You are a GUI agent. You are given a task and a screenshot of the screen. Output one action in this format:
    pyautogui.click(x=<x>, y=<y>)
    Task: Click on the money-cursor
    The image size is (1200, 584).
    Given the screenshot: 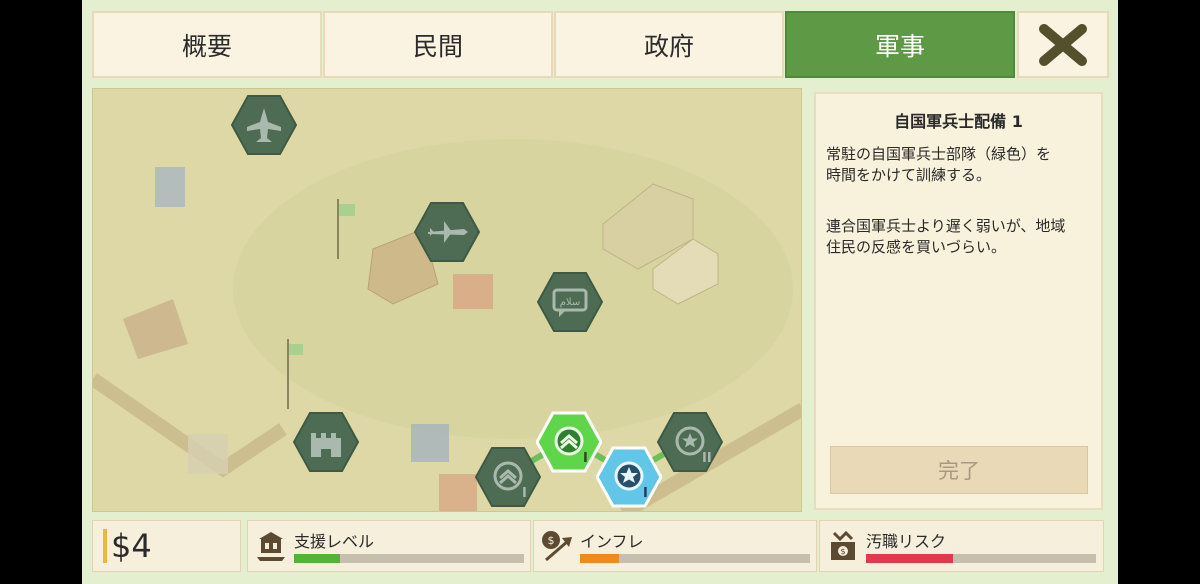 What is the action you would take?
    pyautogui.click(x=105, y=546)
    